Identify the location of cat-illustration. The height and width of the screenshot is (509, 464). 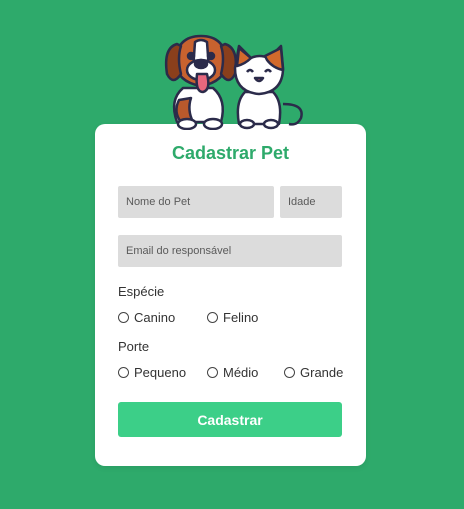
(268, 87).